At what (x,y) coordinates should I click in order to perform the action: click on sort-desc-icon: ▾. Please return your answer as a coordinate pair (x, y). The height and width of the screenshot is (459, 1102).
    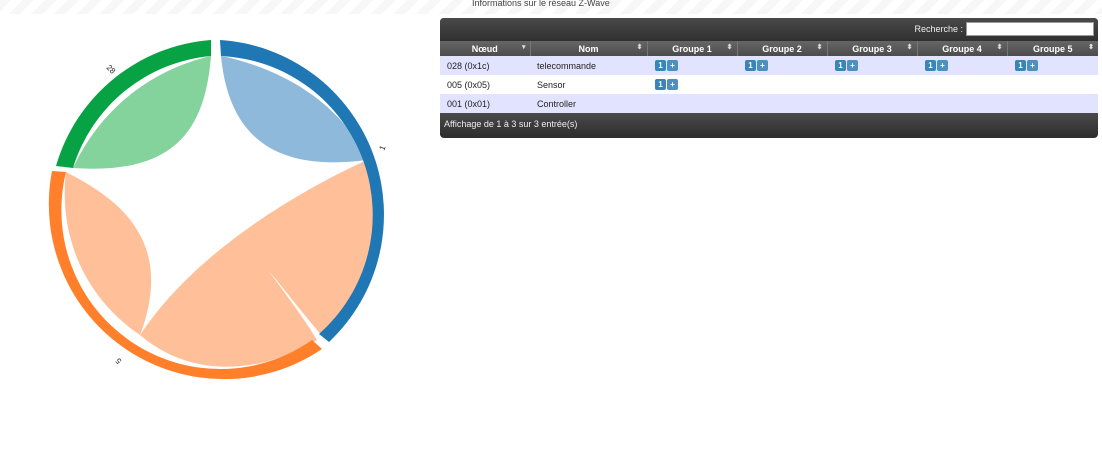
    Looking at the image, I should click on (523, 47).